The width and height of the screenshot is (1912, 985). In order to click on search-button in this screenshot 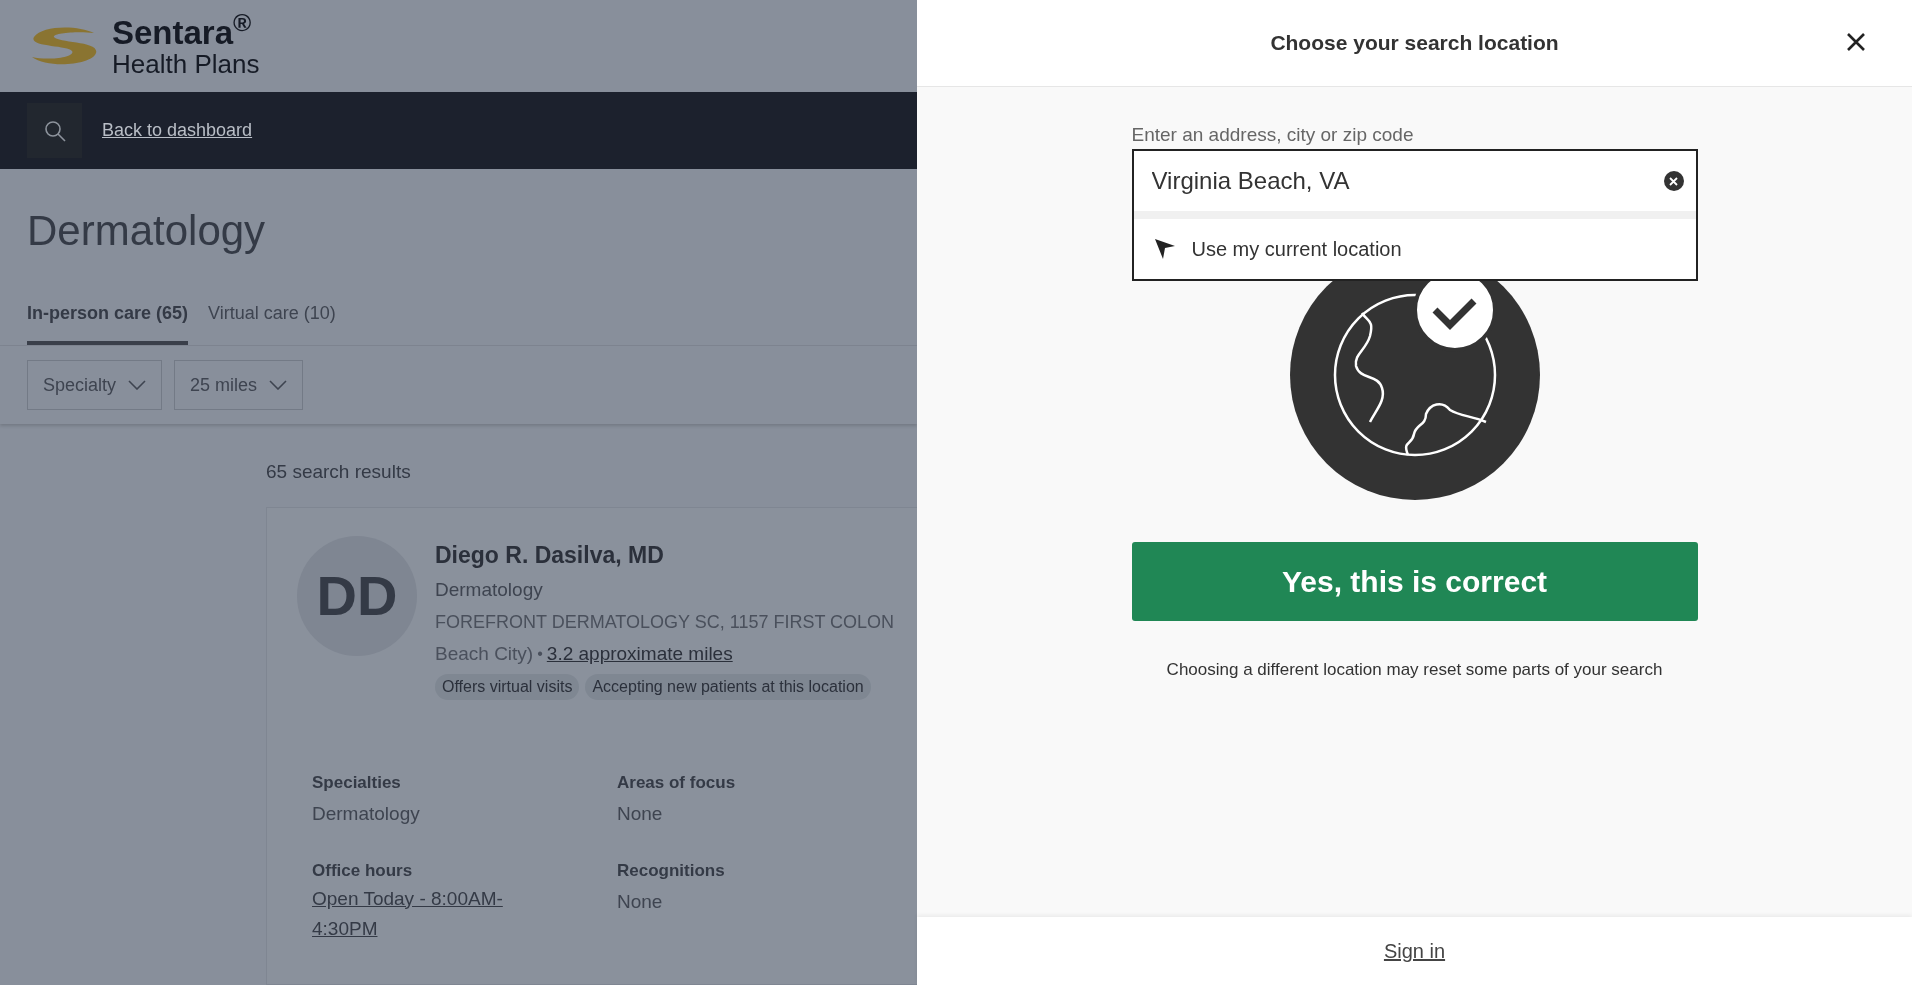, I will do `click(54, 130)`.